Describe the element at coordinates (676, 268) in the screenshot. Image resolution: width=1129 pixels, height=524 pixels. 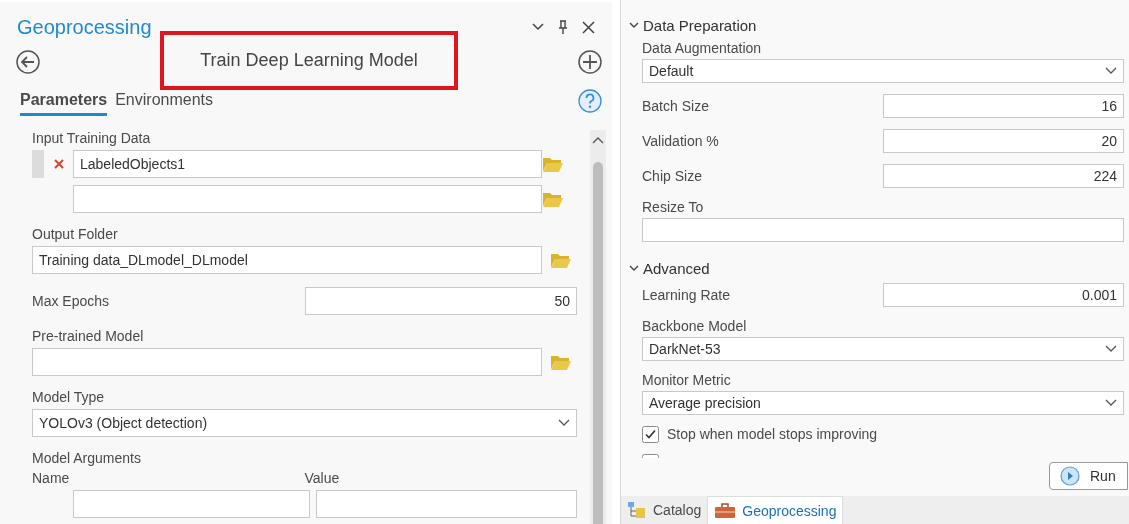
I see `section-header: Advanced` at that location.